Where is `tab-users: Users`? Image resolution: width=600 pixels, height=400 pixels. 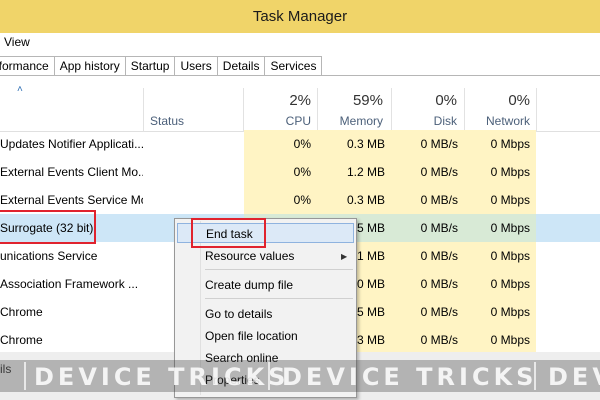 tab-users: Users is located at coordinates (195, 66).